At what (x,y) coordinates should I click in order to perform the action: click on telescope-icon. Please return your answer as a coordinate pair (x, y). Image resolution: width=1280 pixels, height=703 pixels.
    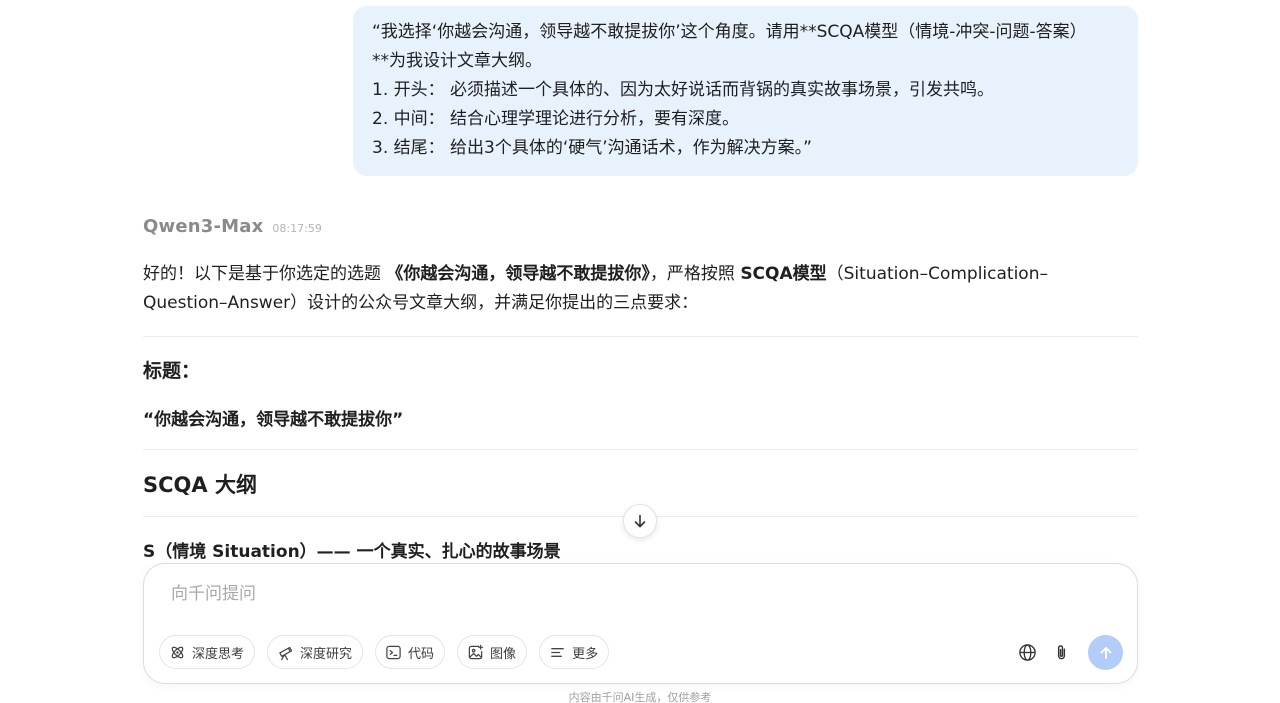
    Looking at the image, I should click on (286, 653).